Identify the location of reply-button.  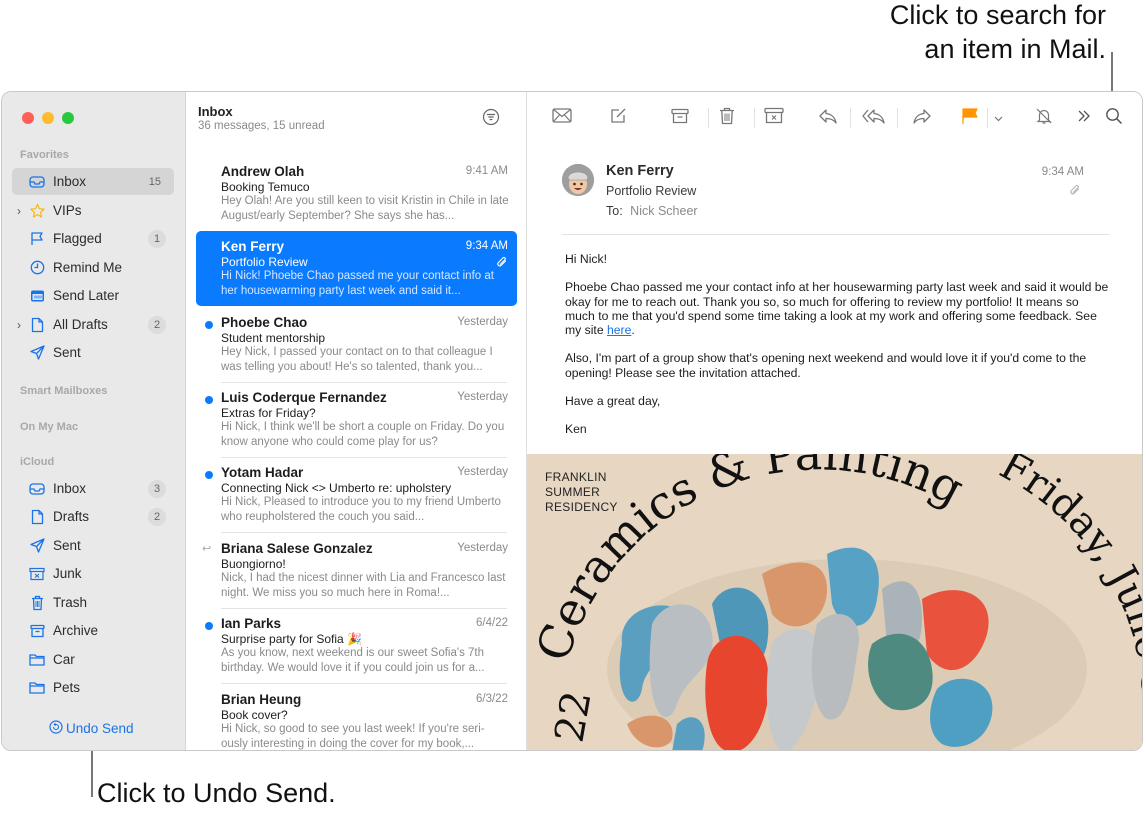
(828, 118).